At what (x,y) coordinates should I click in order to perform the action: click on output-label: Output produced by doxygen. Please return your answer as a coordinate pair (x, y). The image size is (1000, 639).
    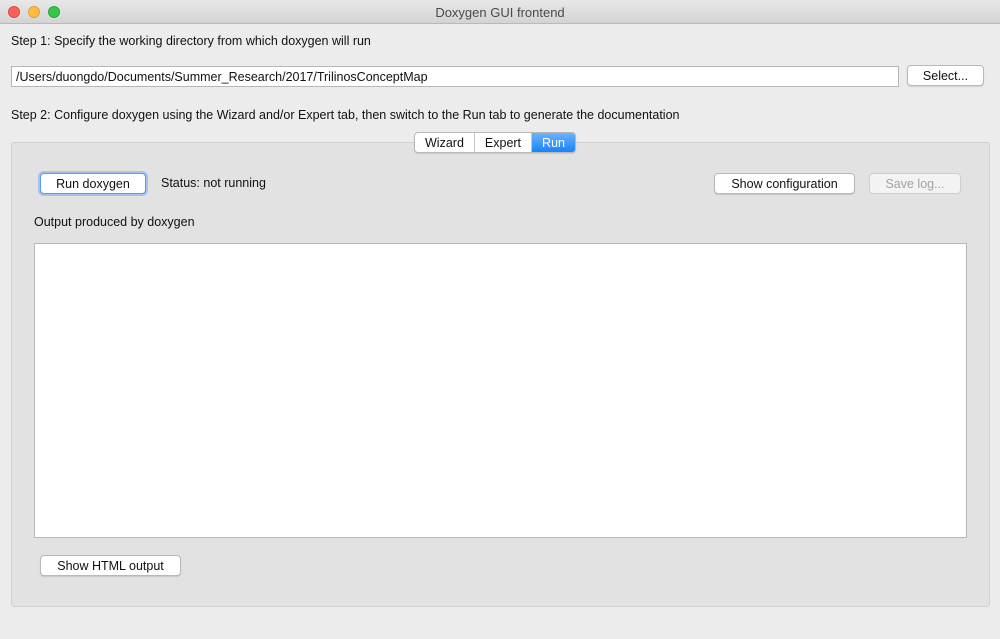
    Looking at the image, I should click on (114, 222).